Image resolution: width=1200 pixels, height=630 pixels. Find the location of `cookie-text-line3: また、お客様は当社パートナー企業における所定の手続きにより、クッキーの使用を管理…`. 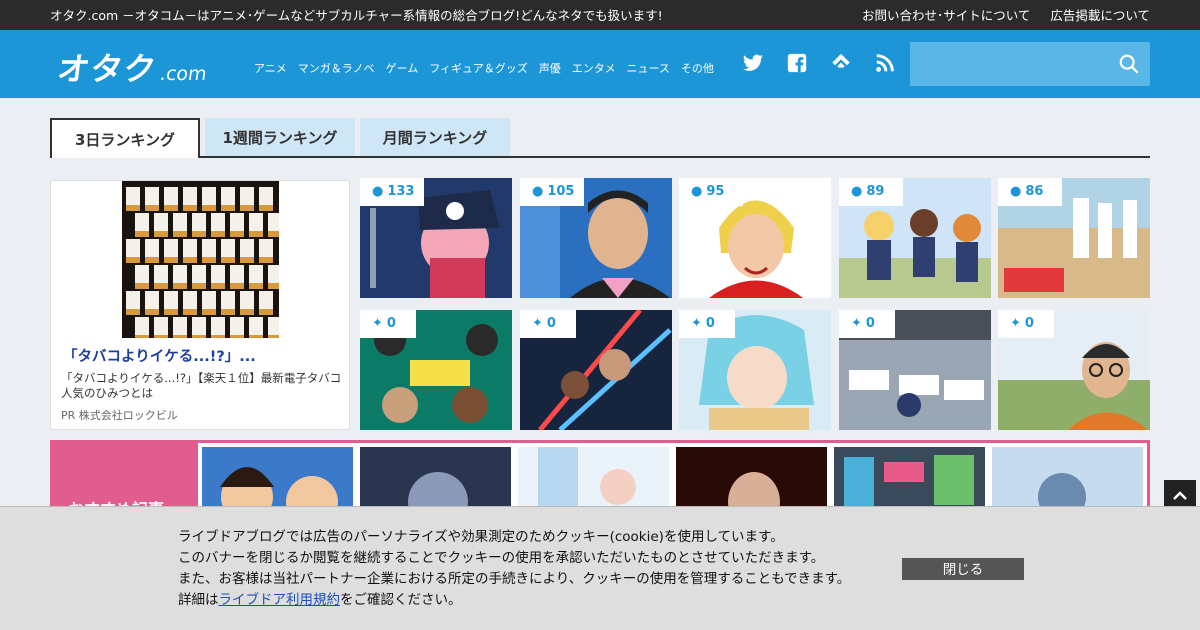

cookie-text-line3: また、お客様は当社パートナー企業における所定の手続きにより、クッキーの使用を管理… is located at coordinates (514, 579).